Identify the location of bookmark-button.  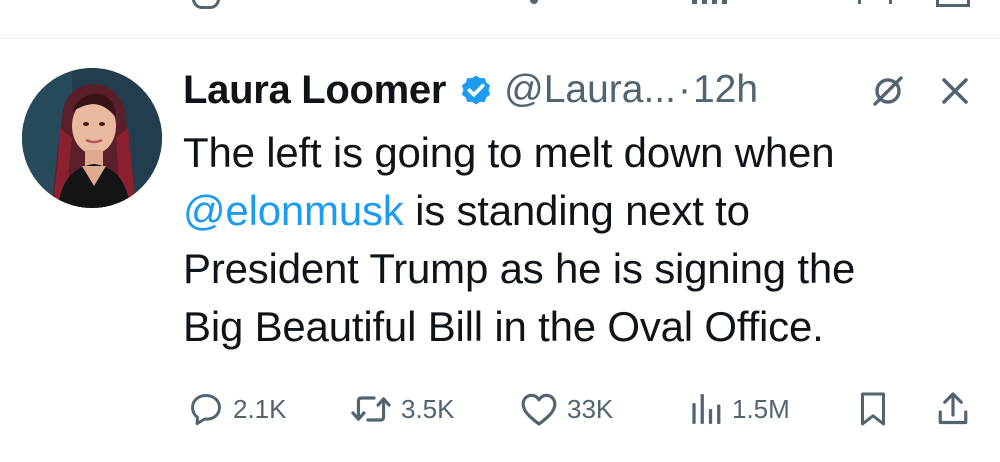
(873, 409).